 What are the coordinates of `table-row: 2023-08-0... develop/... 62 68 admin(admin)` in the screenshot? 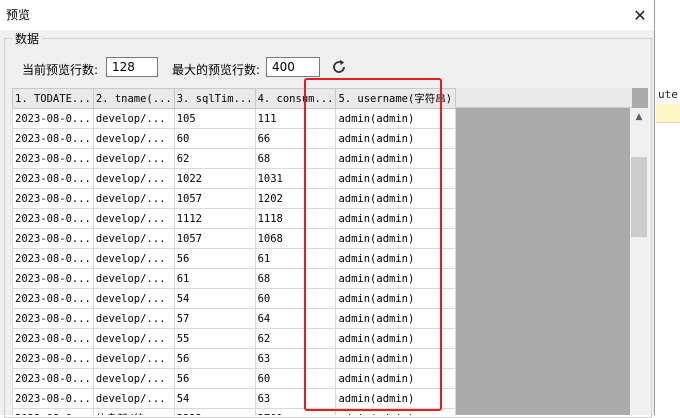 It's located at (234, 158).